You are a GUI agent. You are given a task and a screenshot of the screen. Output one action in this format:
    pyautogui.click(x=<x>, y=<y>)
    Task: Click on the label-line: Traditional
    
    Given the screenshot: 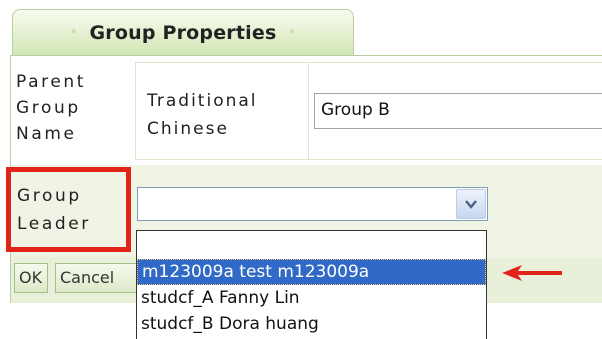 What is the action you would take?
    pyautogui.click(x=202, y=101)
    